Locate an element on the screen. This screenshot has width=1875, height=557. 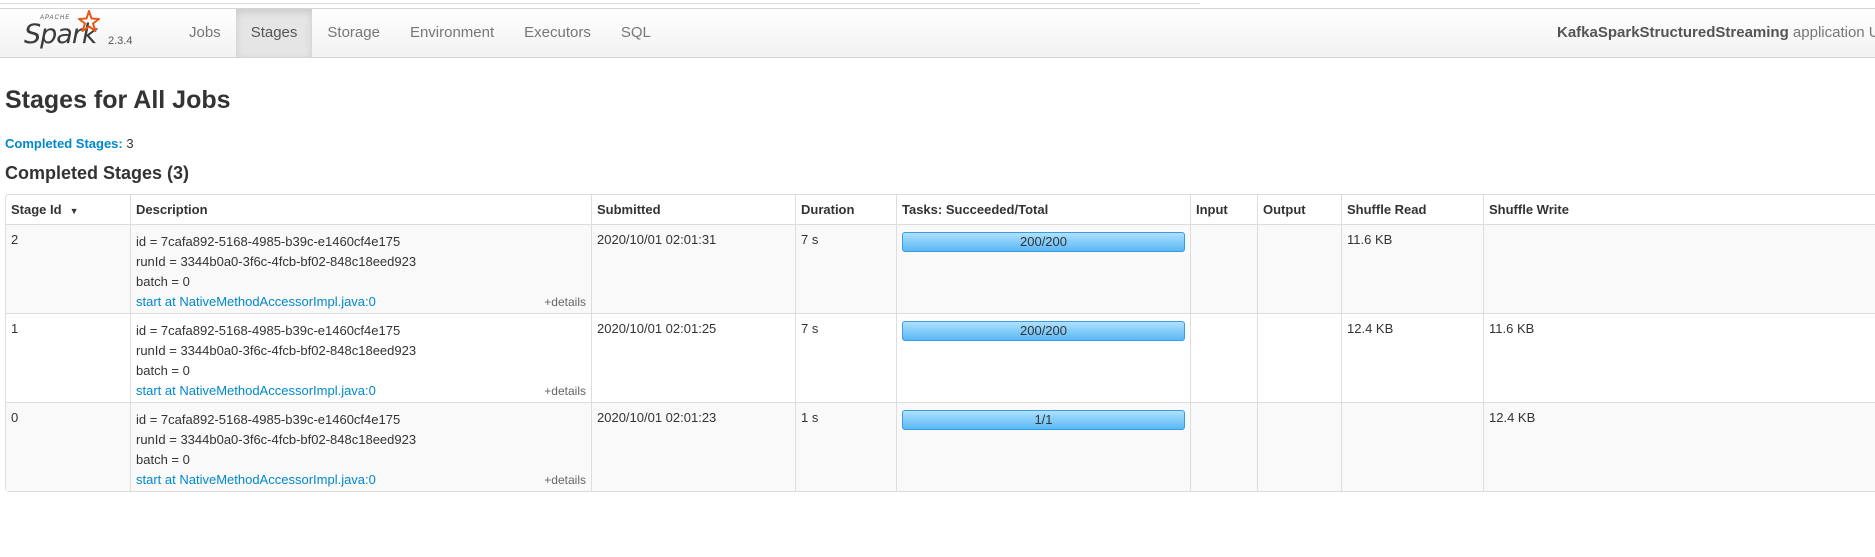
tab-environment: Environment is located at coordinates (452, 33).